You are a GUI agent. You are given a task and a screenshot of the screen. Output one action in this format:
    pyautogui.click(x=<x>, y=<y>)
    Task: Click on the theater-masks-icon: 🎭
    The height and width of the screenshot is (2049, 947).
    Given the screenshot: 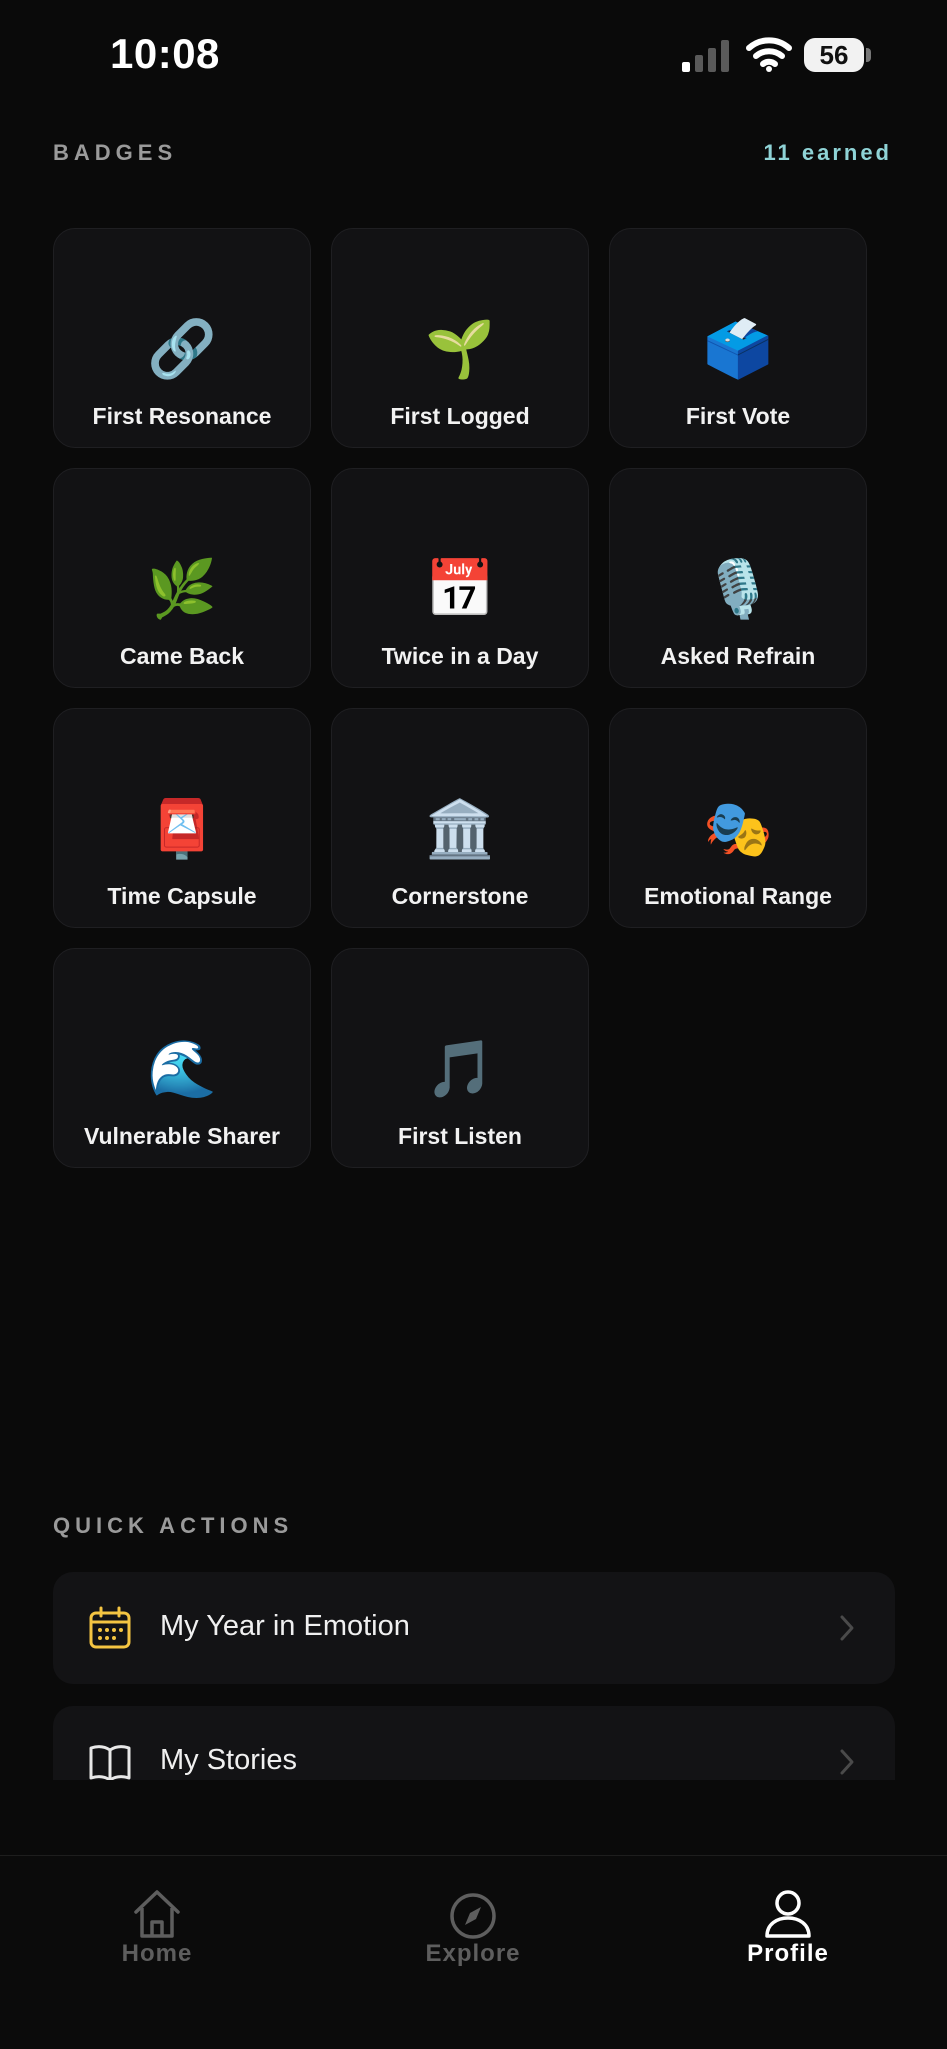 What is the action you would take?
    pyautogui.click(x=738, y=828)
    